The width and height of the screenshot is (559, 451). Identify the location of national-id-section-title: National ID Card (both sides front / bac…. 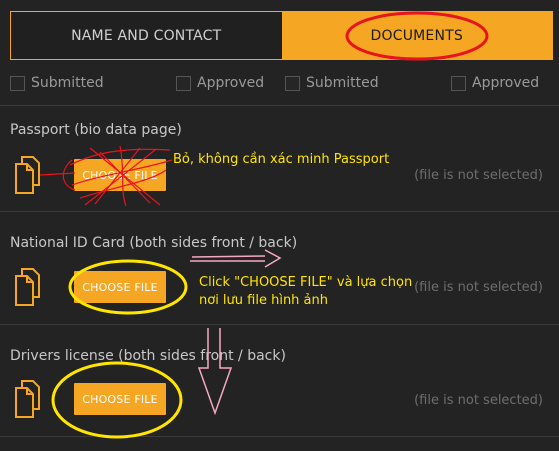
(154, 243).